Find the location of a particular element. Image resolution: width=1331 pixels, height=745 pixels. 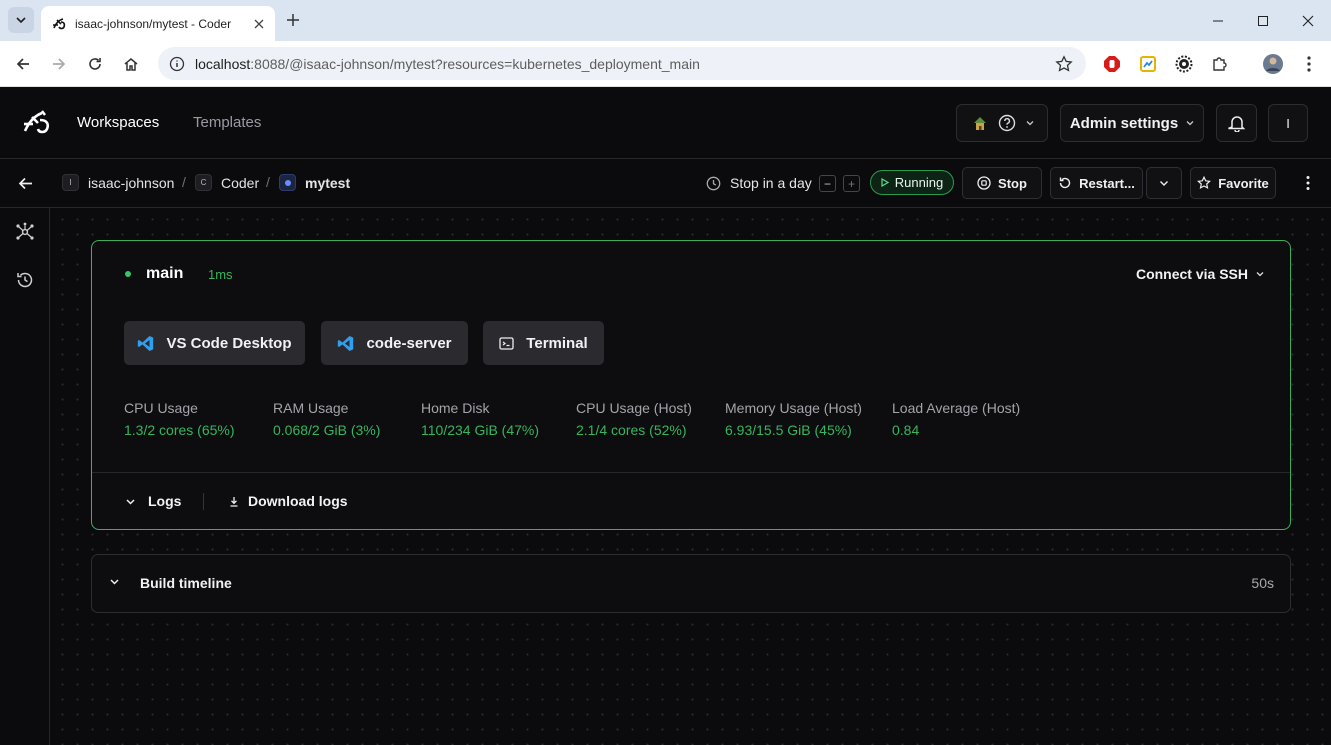

schedule-text: Stop in a day is located at coordinates (771, 183).